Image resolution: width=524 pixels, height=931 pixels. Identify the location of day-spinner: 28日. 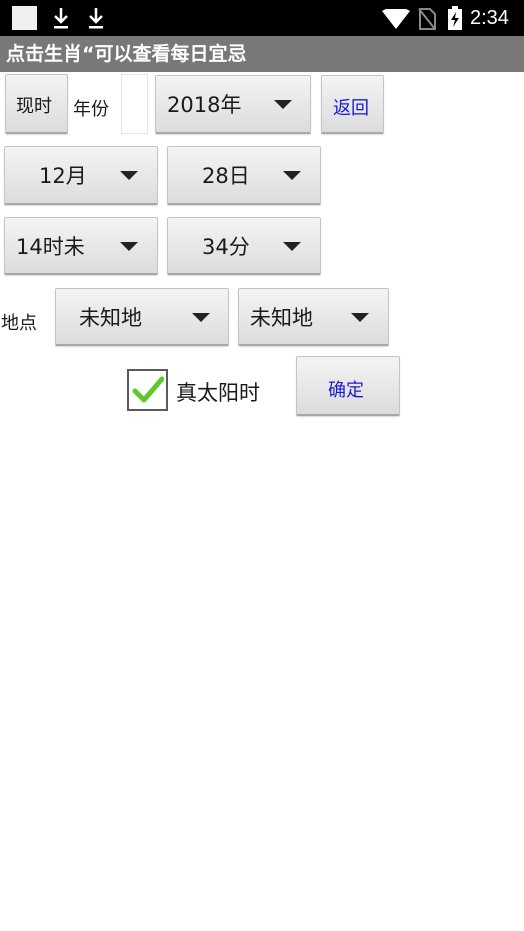
(244, 175).